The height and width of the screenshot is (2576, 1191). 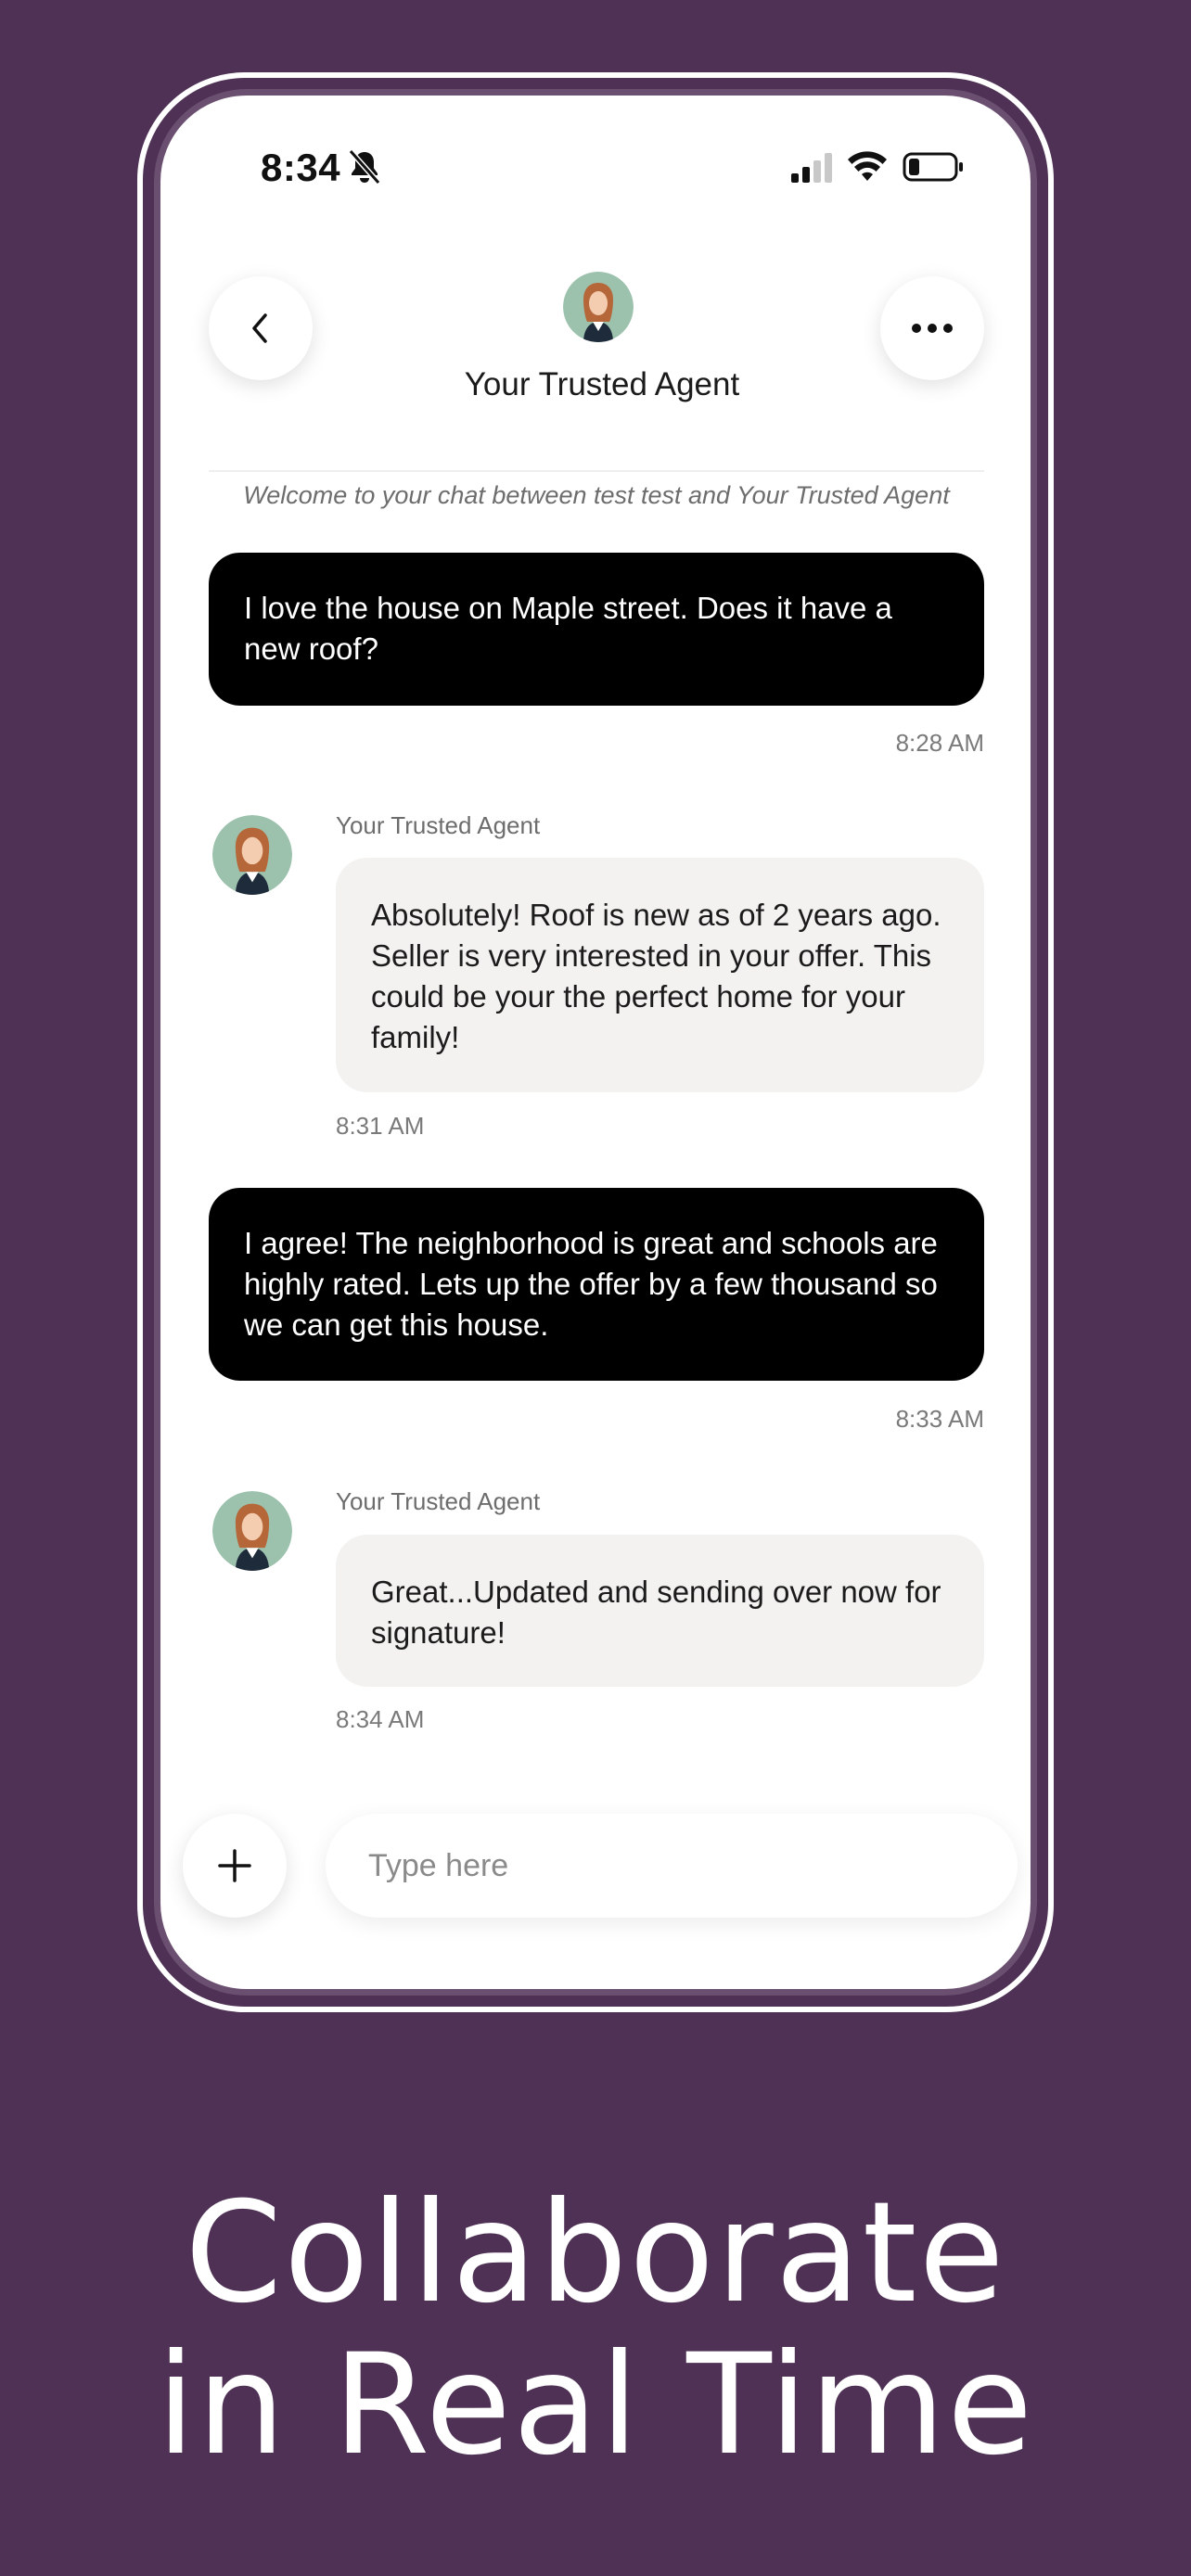 I want to click on message-timestamp: 8:31 AM, so click(x=380, y=1126).